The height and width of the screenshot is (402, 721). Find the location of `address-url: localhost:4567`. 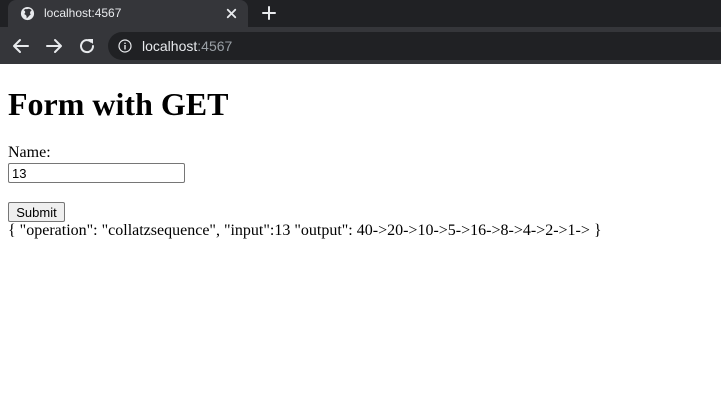

address-url: localhost:4567 is located at coordinates (187, 46).